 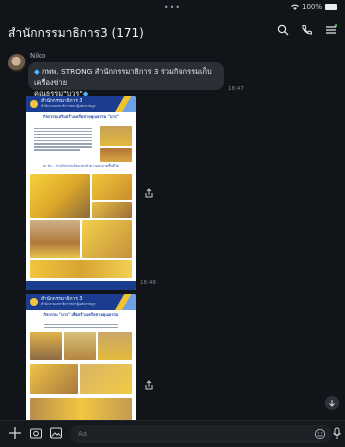 I want to click on emoji-icon, so click(x=320, y=434).